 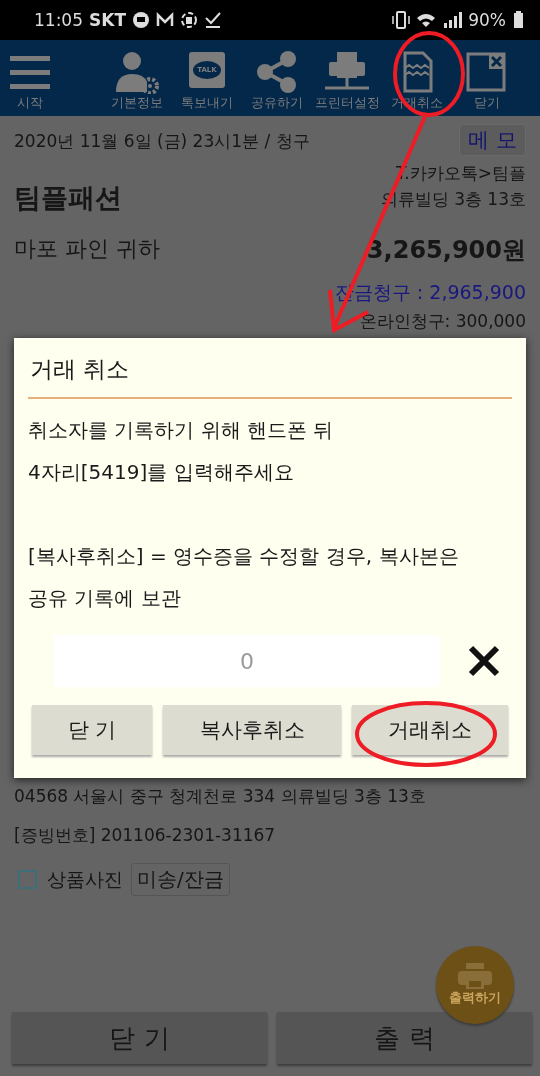 What do you see at coordinates (87, 249) in the screenshot?
I see `customer-name: 마포 파인 귀하` at bounding box center [87, 249].